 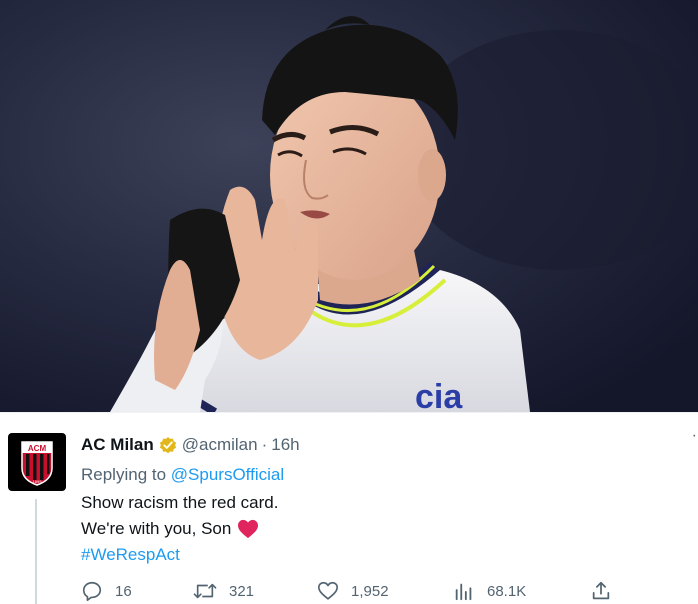 What do you see at coordinates (92, 591) in the screenshot?
I see `reply-icon` at bounding box center [92, 591].